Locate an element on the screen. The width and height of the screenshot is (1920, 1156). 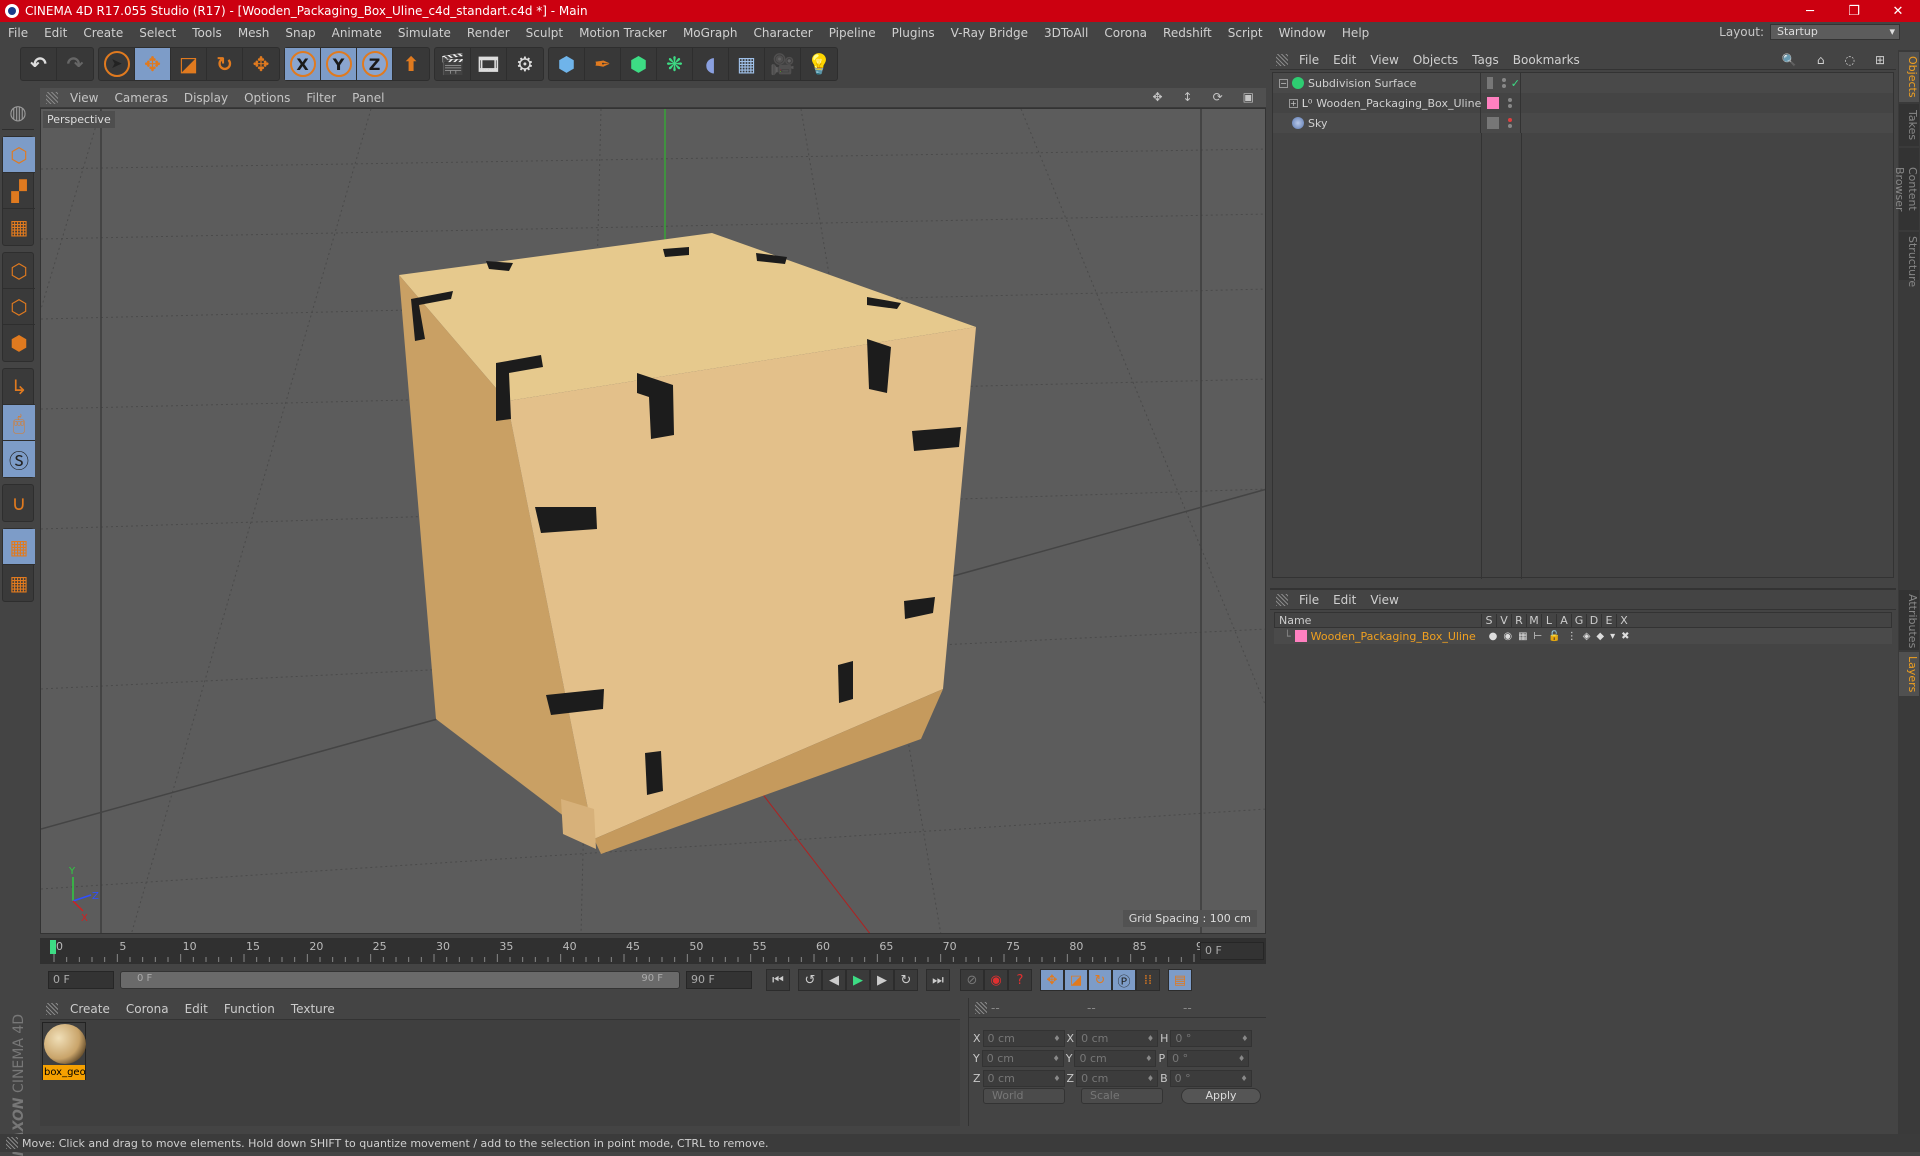
objects-menu-edit: Edit is located at coordinates (1344, 60).